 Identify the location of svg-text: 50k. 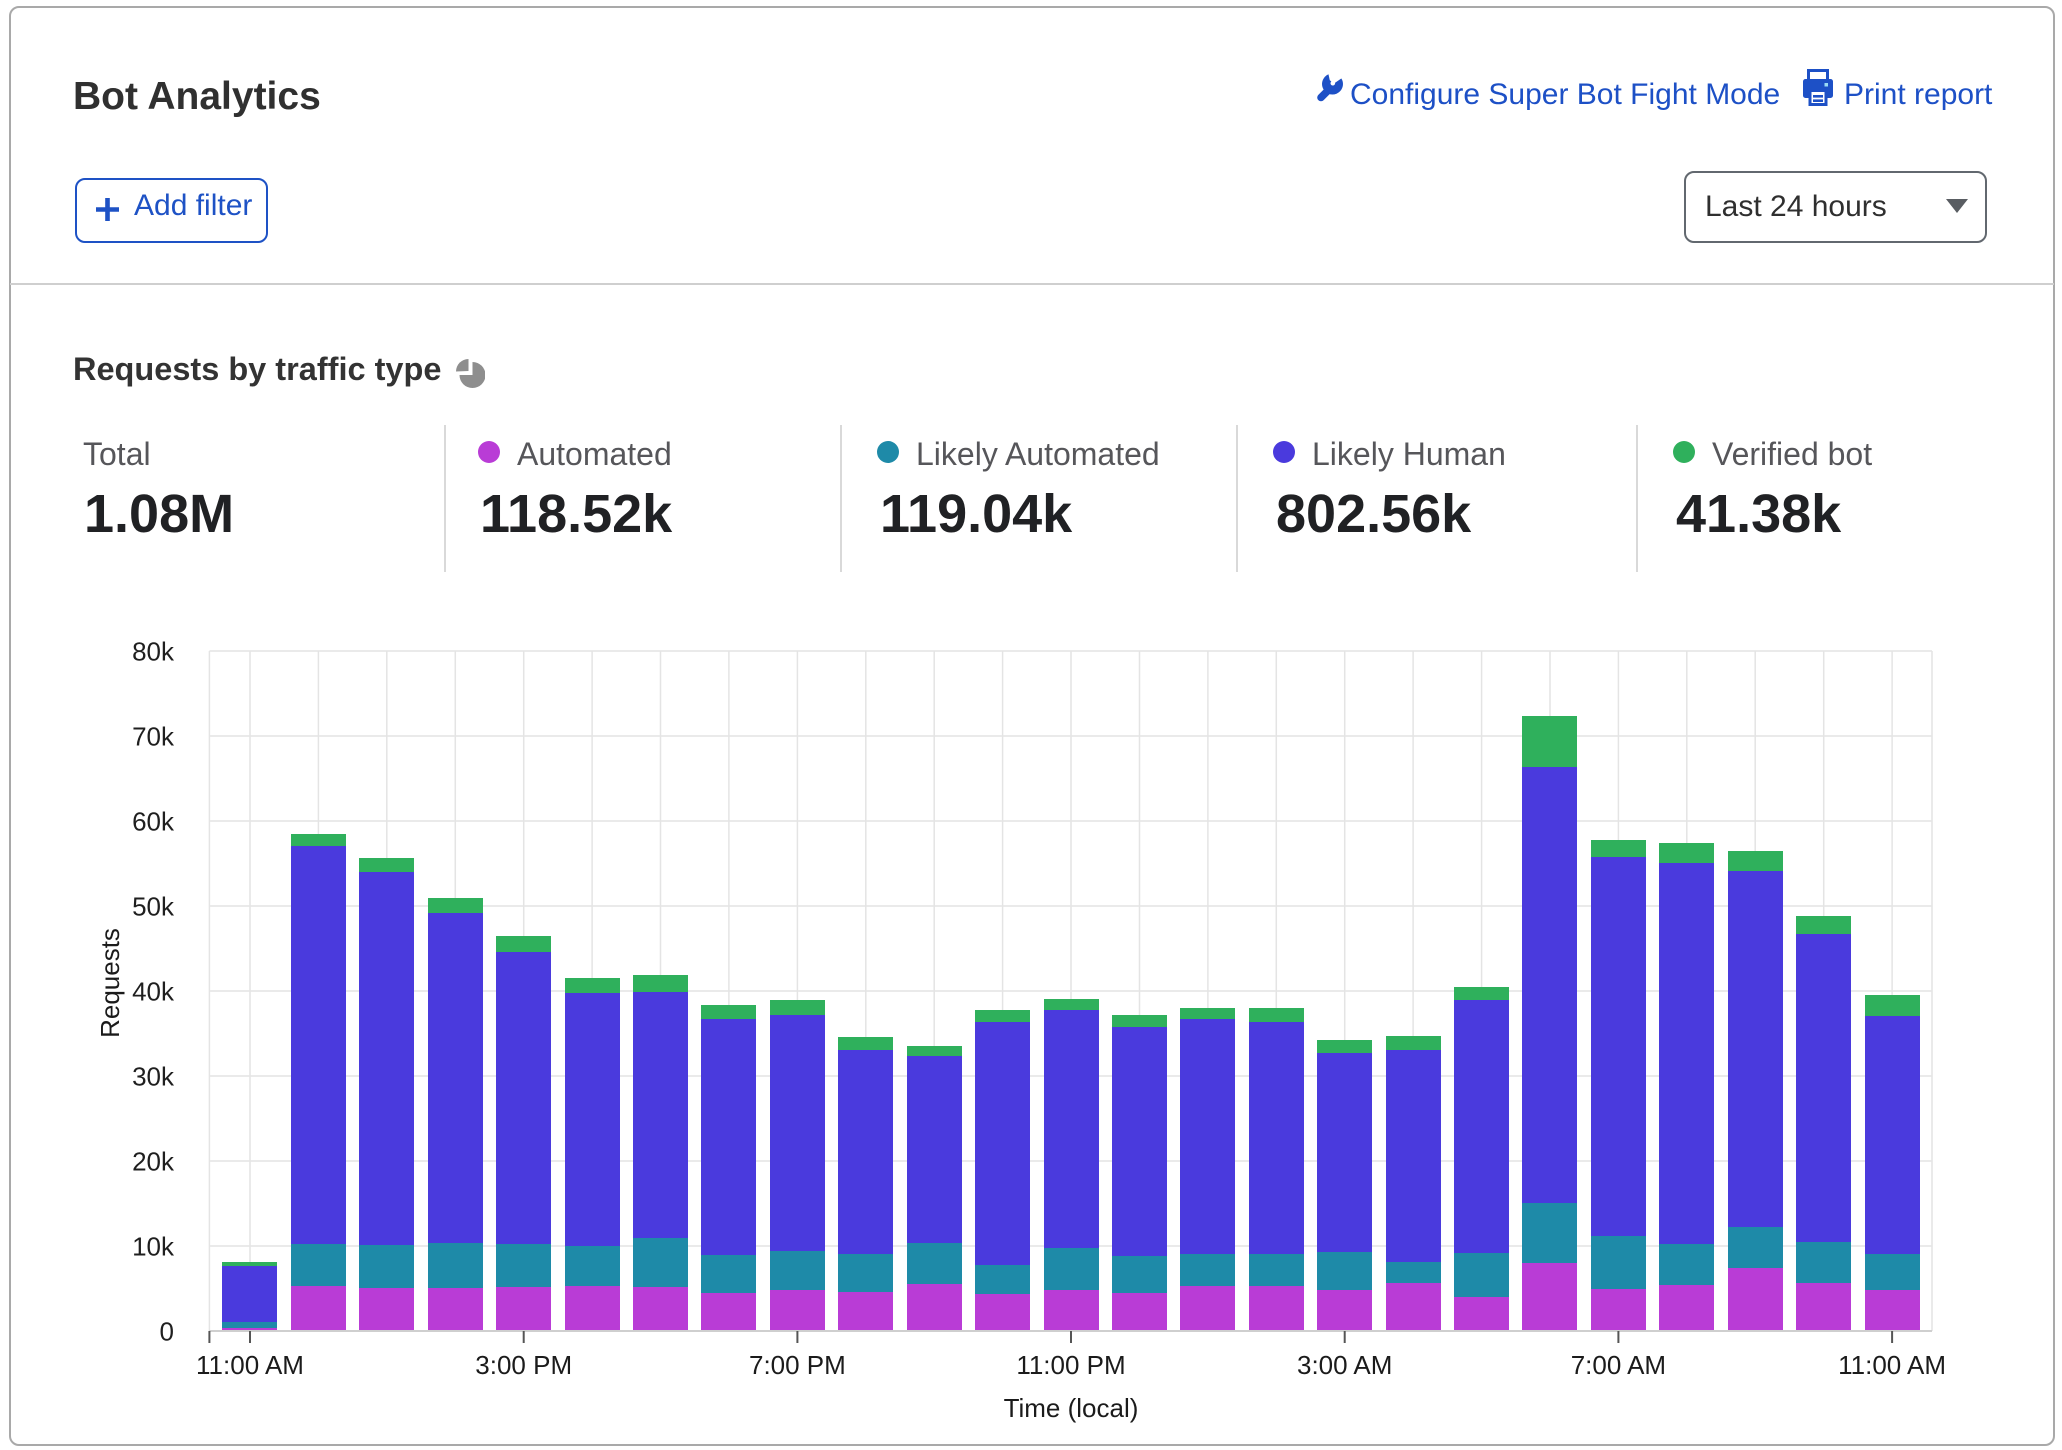
(153, 906).